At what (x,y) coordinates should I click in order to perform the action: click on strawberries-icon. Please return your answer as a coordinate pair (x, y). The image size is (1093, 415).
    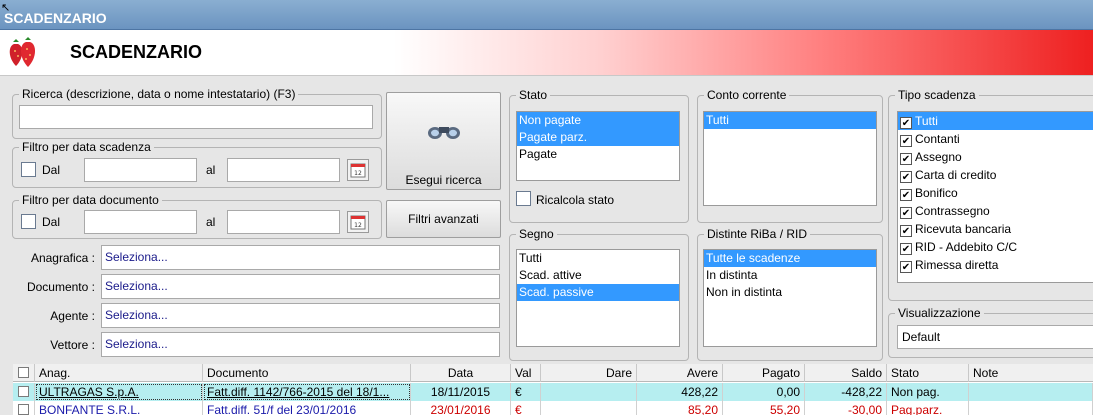
    Looking at the image, I should click on (22, 52).